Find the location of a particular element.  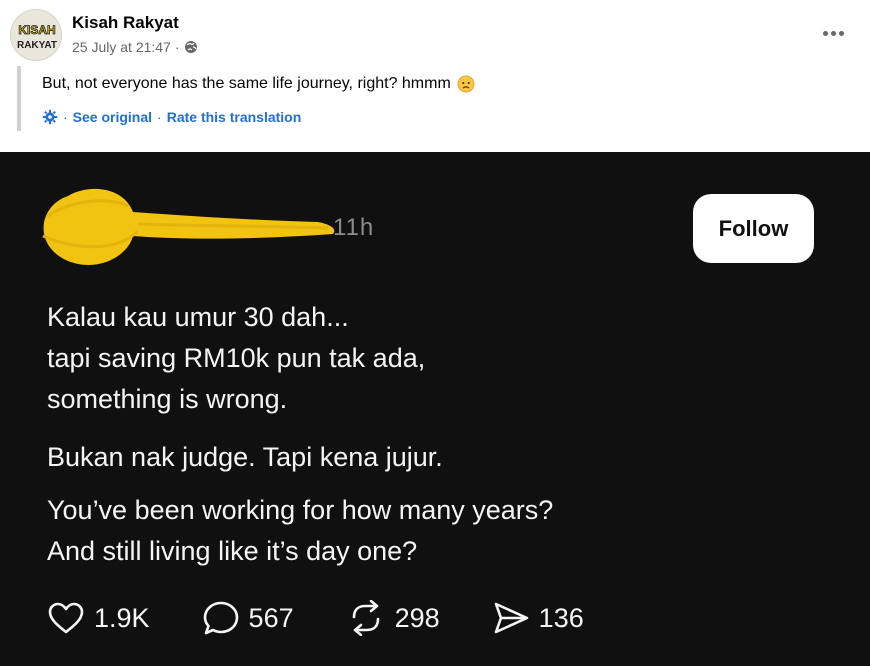

like-button: 1.9K is located at coordinates (98, 618).